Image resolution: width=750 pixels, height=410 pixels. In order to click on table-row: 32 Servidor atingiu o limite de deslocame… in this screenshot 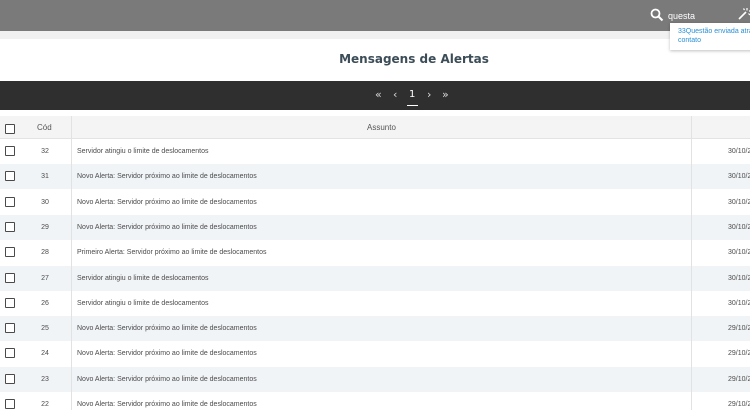, I will do `click(375, 151)`.